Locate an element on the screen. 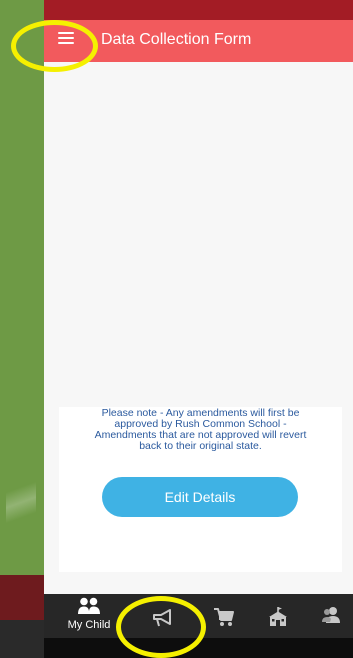  bottom-system-strip is located at coordinates (198, 648).